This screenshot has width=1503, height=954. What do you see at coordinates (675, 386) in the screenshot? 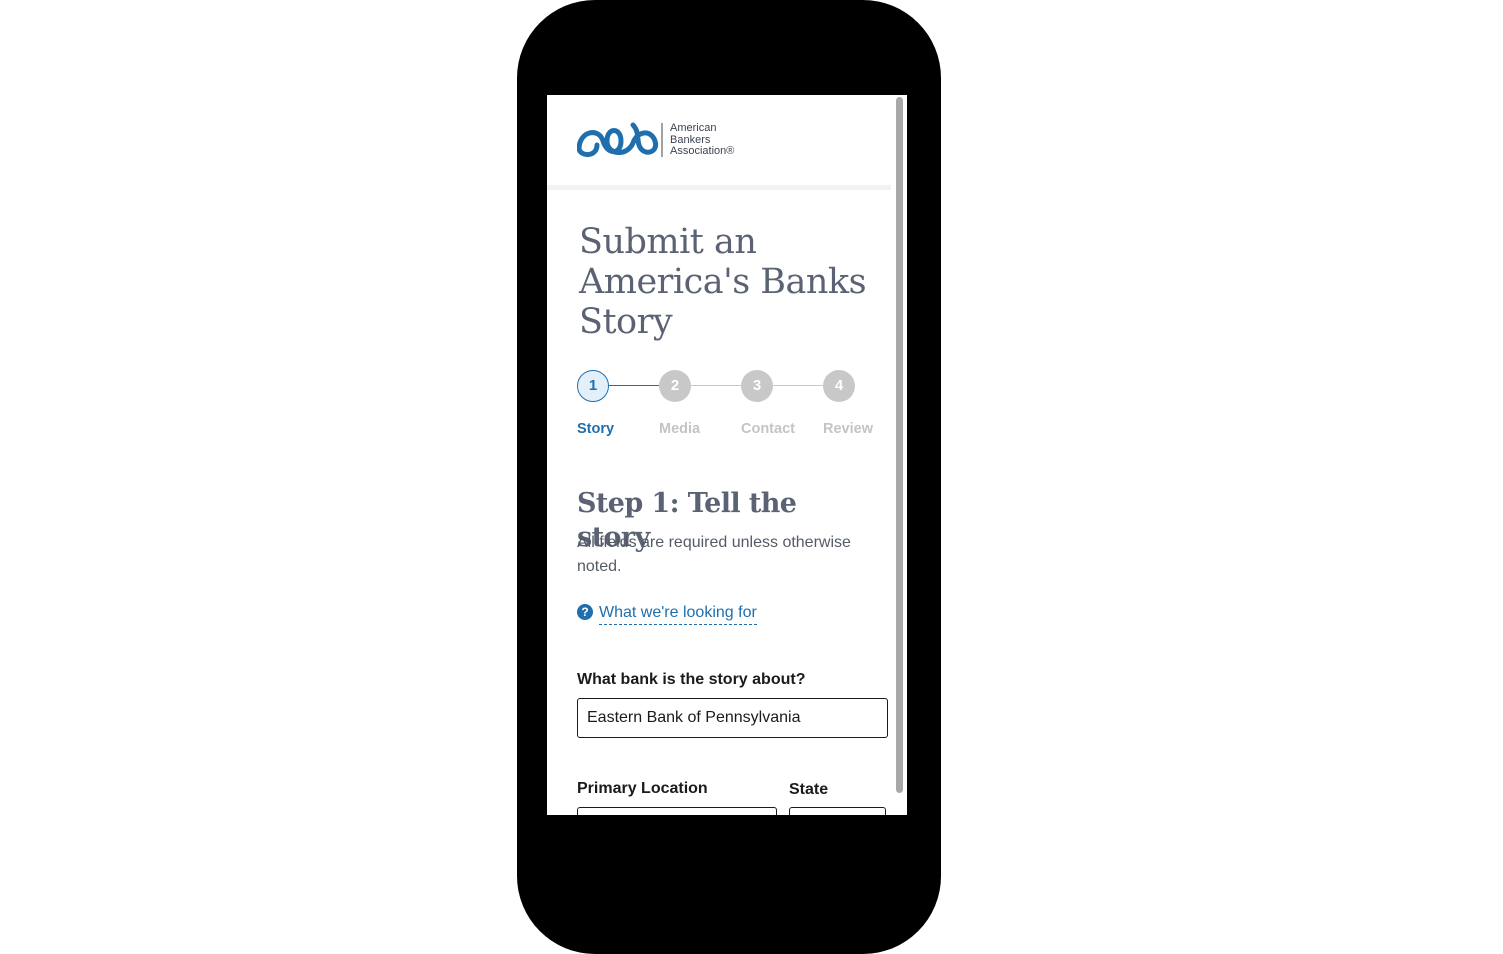
I see `step-2-circle: 2` at bounding box center [675, 386].